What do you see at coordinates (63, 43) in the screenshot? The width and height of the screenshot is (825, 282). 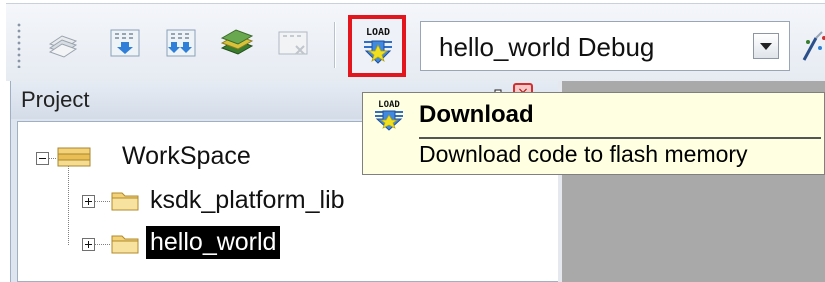 I see `translate-icon` at bounding box center [63, 43].